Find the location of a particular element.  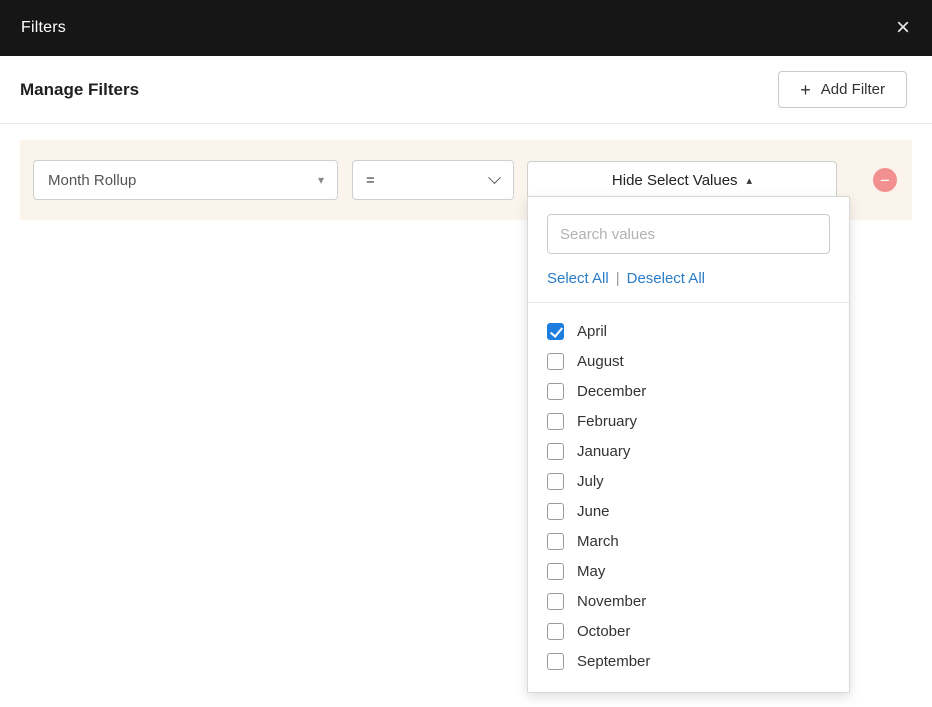

modal-title: Filters is located at coordinates (43, 27).